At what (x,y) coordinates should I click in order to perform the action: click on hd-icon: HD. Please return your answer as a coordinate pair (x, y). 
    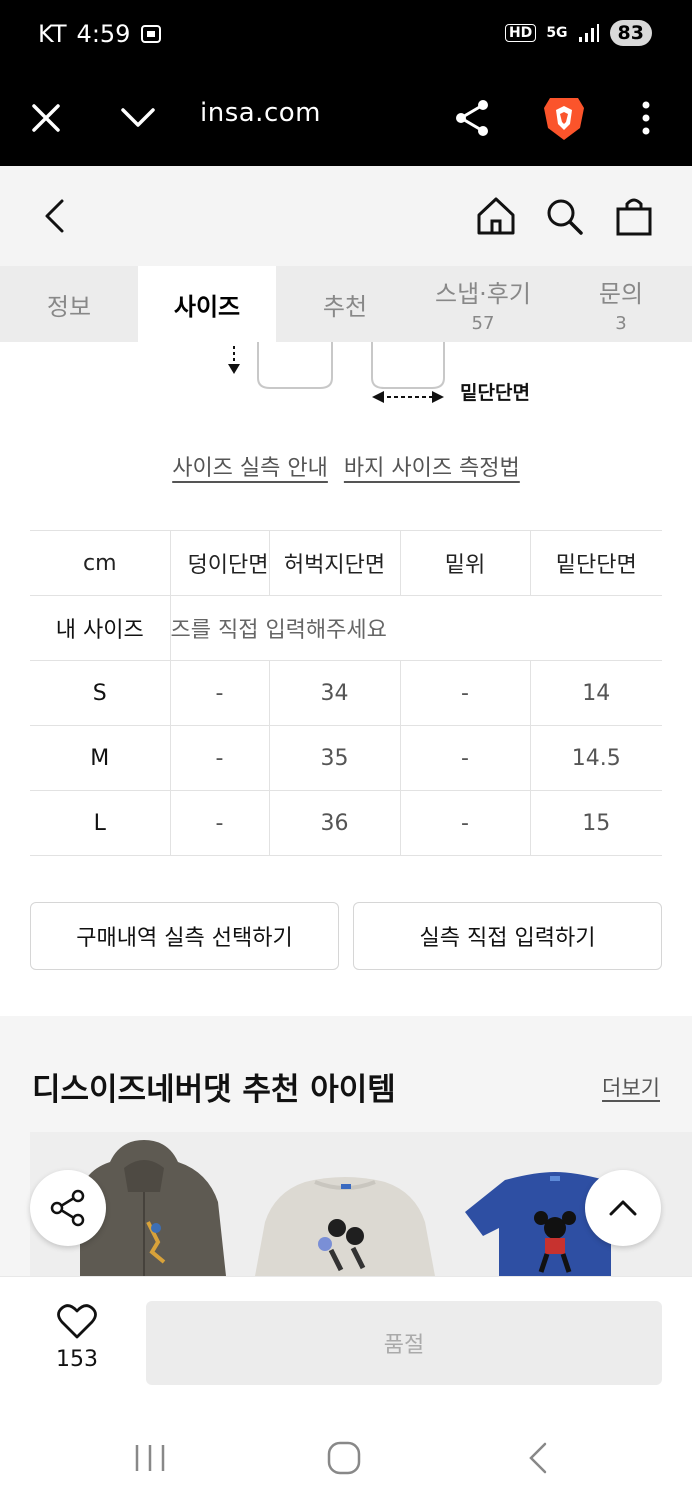
    Looking at the image, I should click on (520, 33).